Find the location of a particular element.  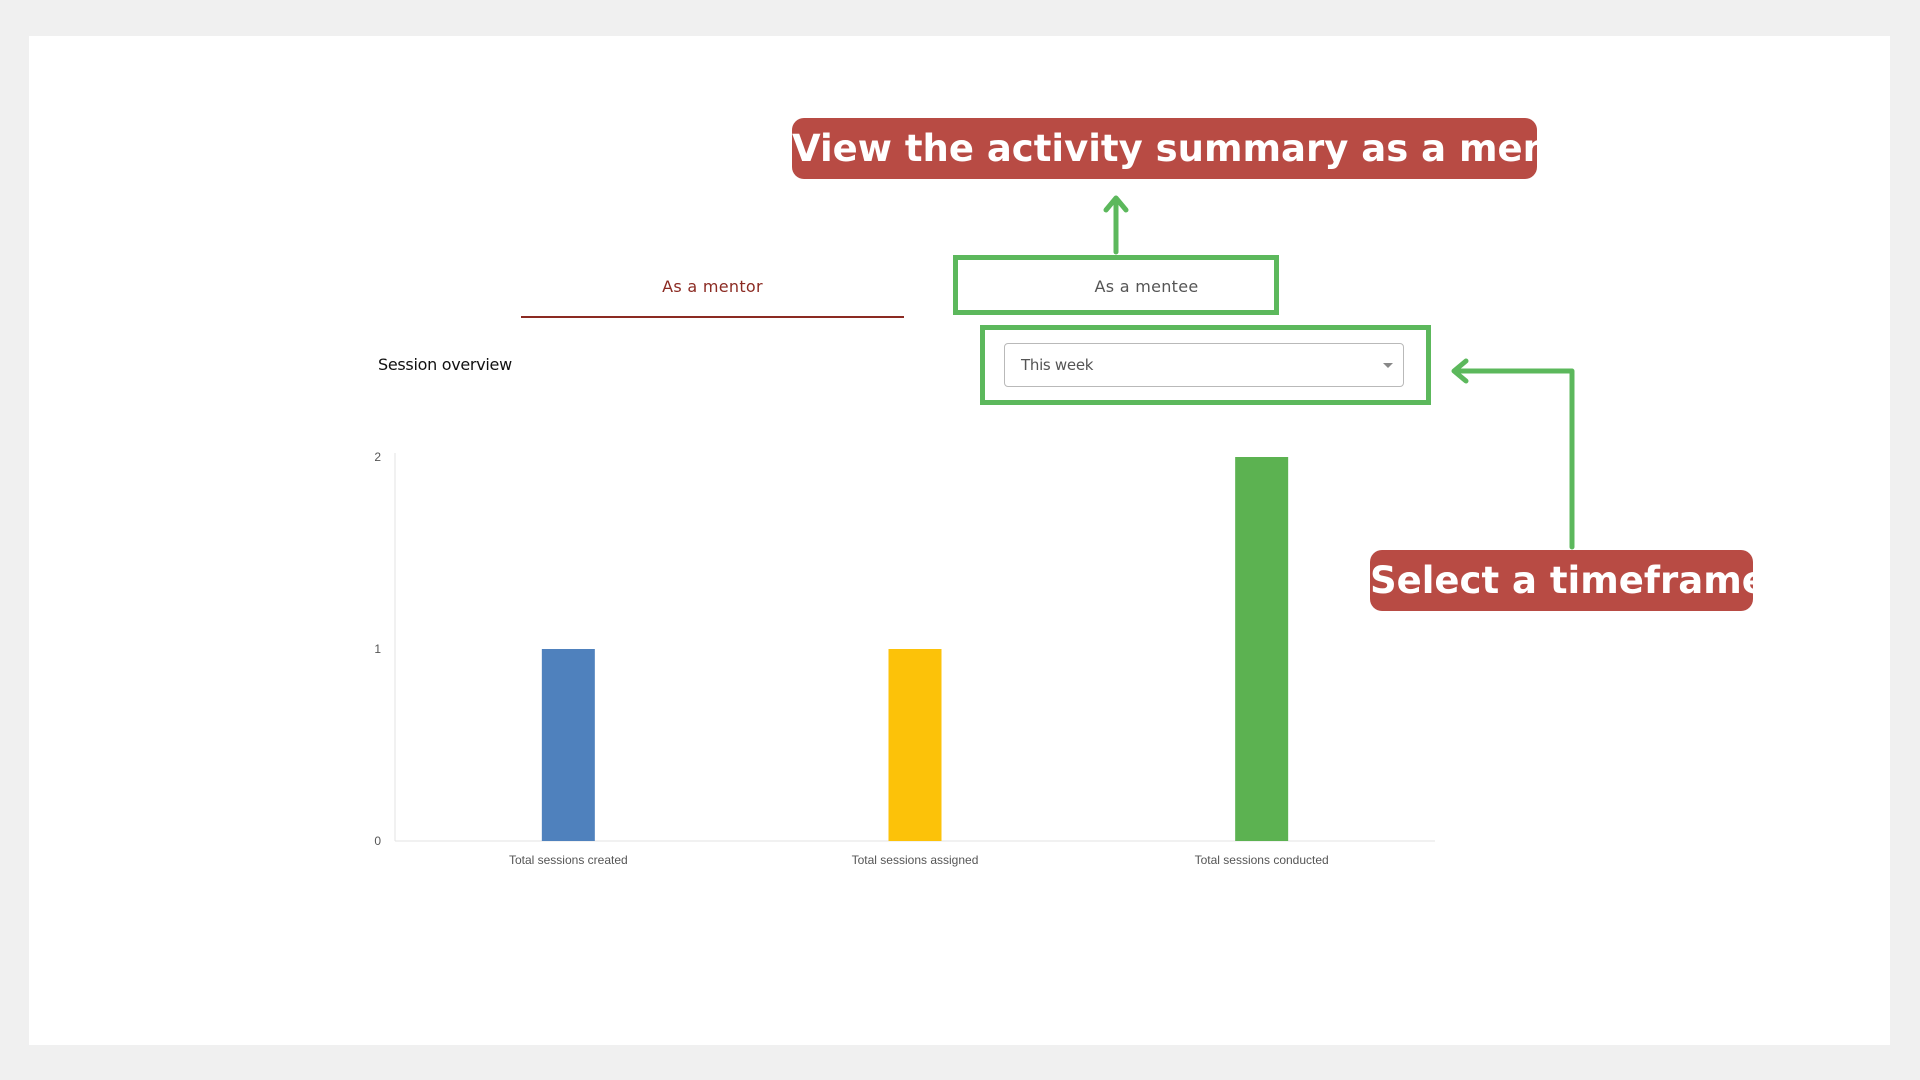

callout-view-mentee: View the activity summary as a mentee. is located at coordinates (1211, 148).